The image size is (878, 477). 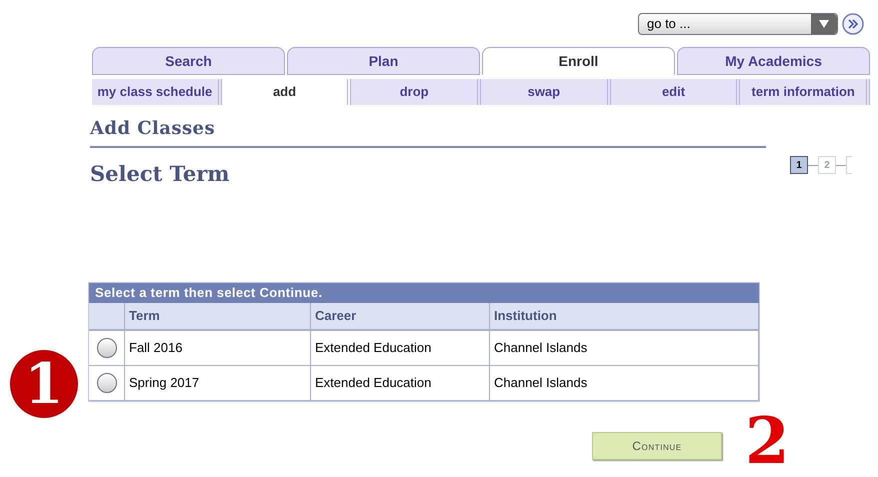 I want to click on callout-number: 2, so click(x=767, y=442).